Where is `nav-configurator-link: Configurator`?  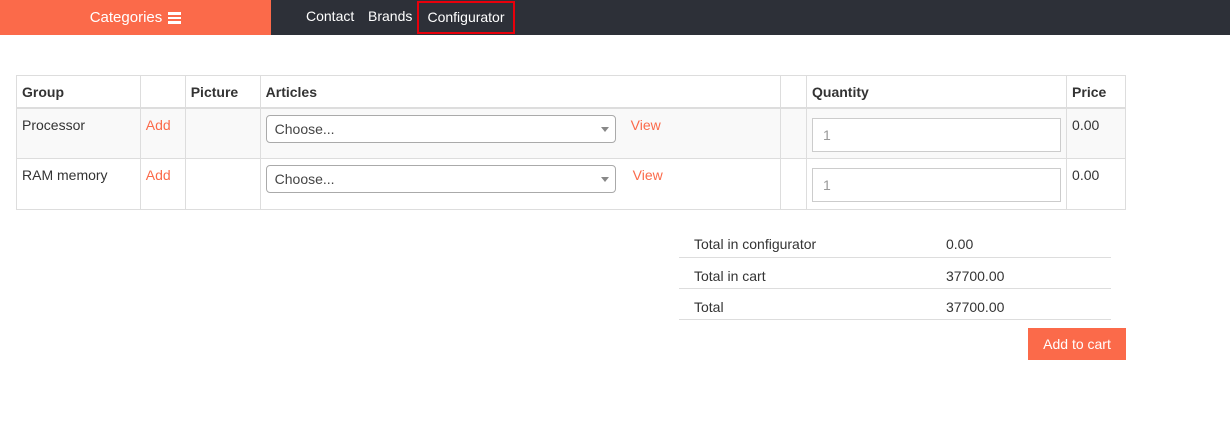 nav-configurator-link: Configurator is located at coordinates (466, 17).